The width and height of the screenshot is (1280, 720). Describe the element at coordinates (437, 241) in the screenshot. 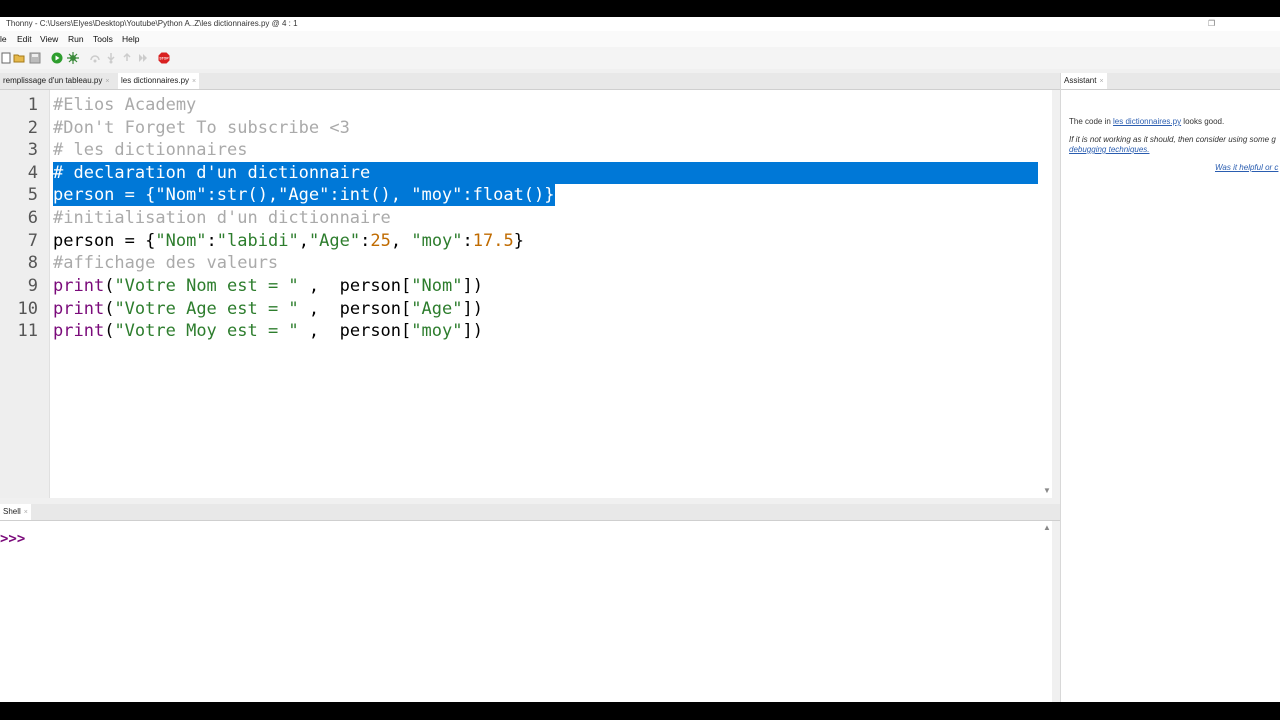

I see `code-token: "moy"` at that location.